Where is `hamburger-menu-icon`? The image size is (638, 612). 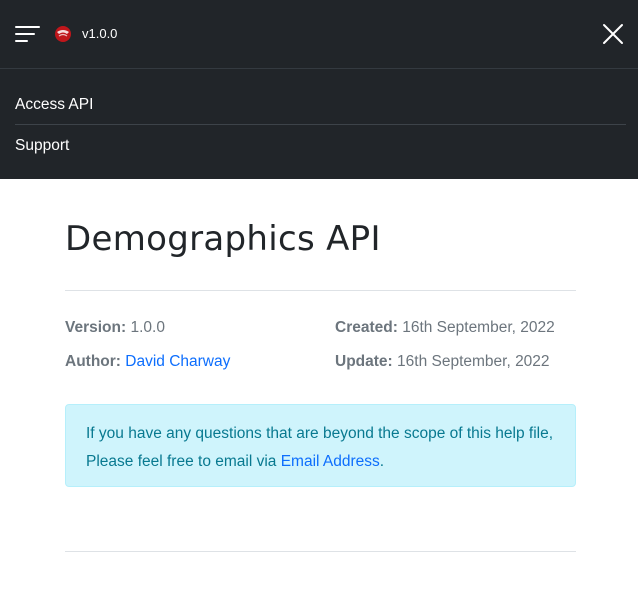
hamburger-menu-icon is located at coordinates (28, 34).